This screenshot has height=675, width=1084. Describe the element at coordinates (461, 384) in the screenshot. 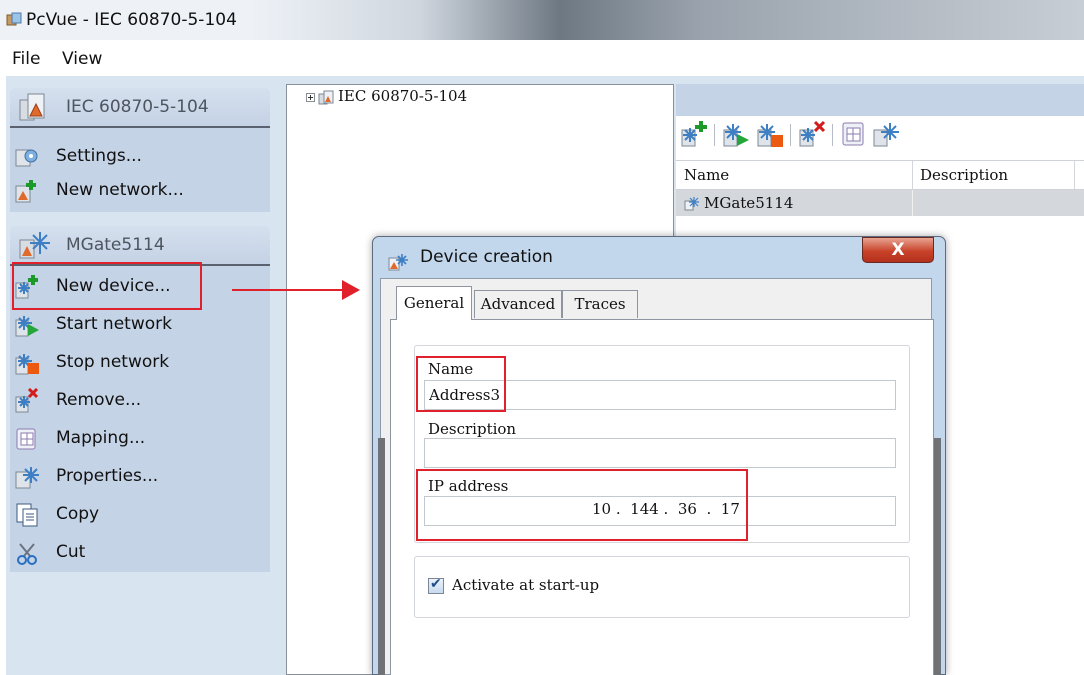

I see `name-highlight-box` at that location.